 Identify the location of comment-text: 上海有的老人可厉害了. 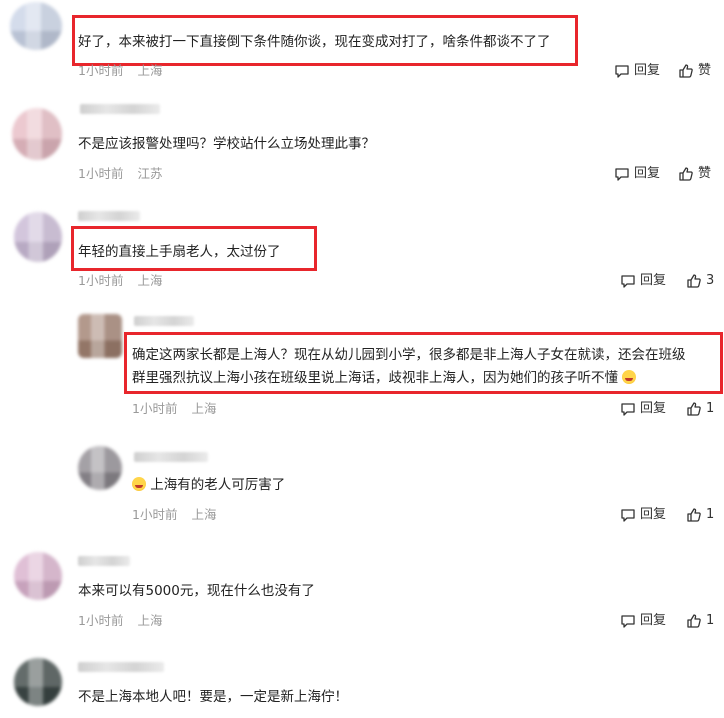
(208, 485).